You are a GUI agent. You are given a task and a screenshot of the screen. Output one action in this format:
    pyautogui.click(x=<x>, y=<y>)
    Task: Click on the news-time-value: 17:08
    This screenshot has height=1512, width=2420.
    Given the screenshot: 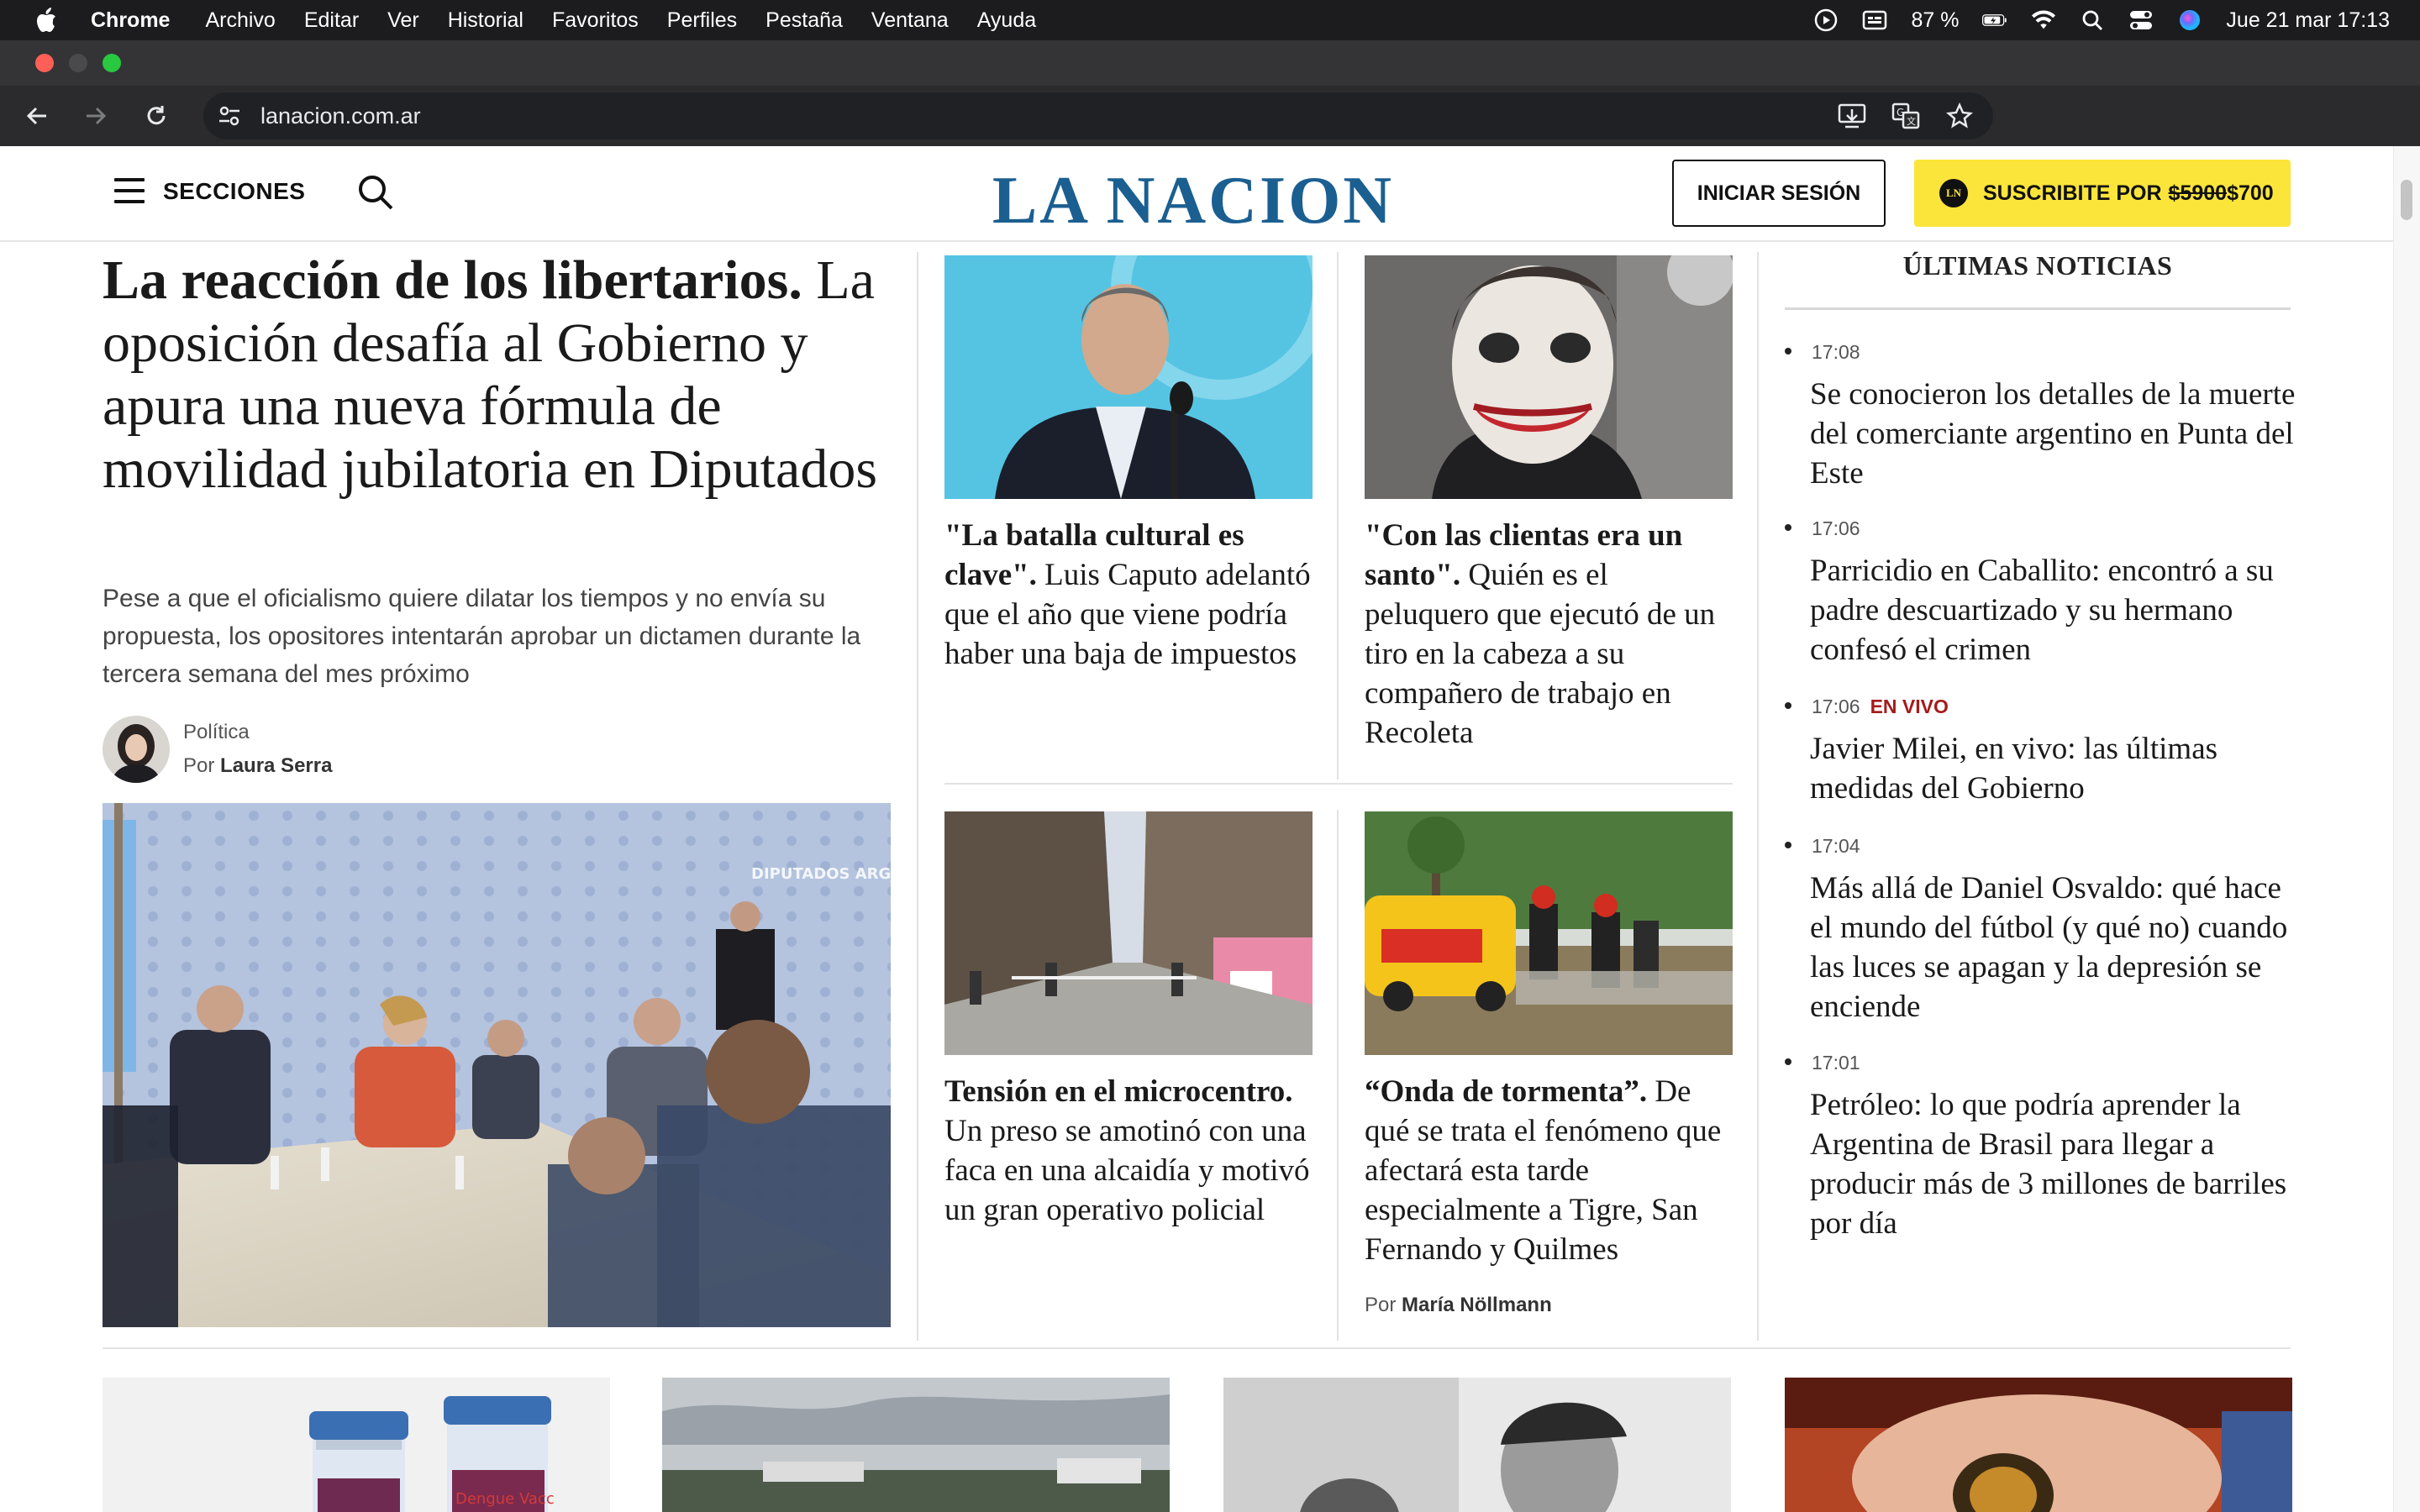 What is the action you would take?
    pyautogui.click(x=1836, y=352)
    